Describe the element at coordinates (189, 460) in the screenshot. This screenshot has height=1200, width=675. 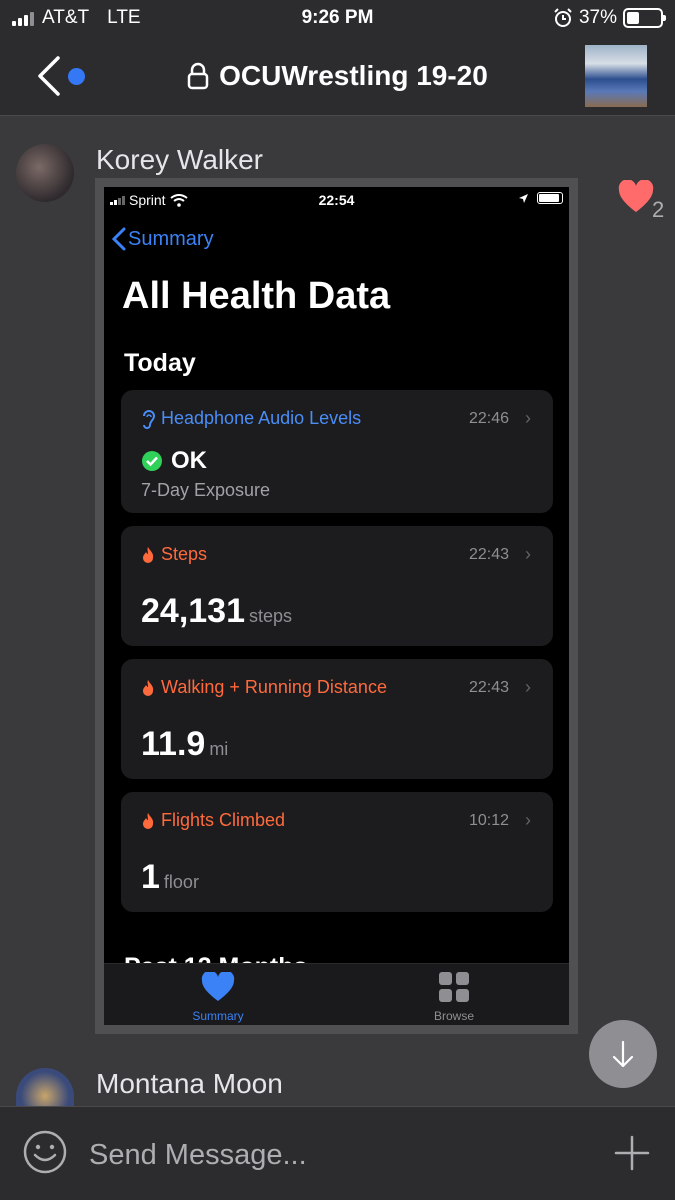
I see `card-value: OK` at that location.